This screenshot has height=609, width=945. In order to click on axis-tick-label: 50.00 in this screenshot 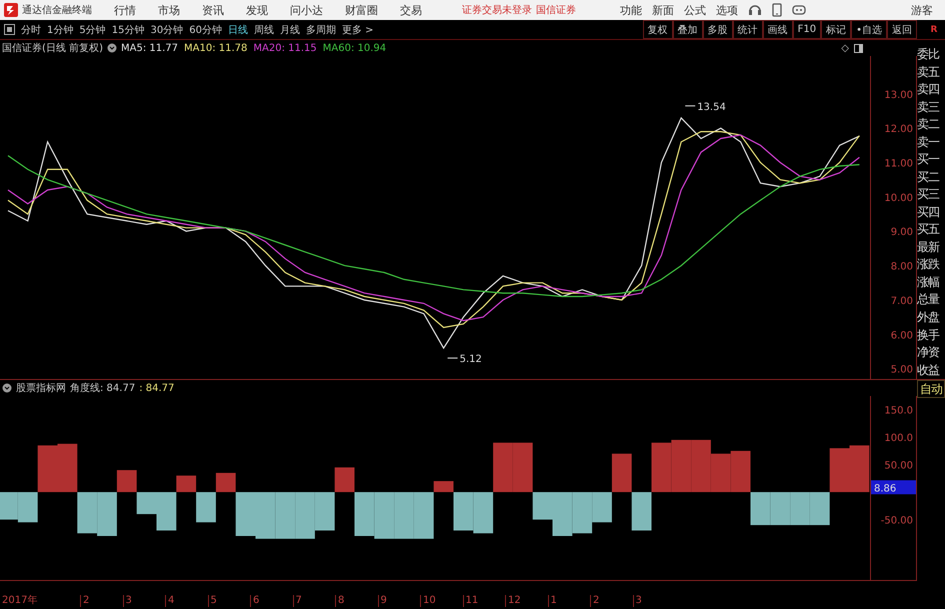, I will do `click(898, 466)`.